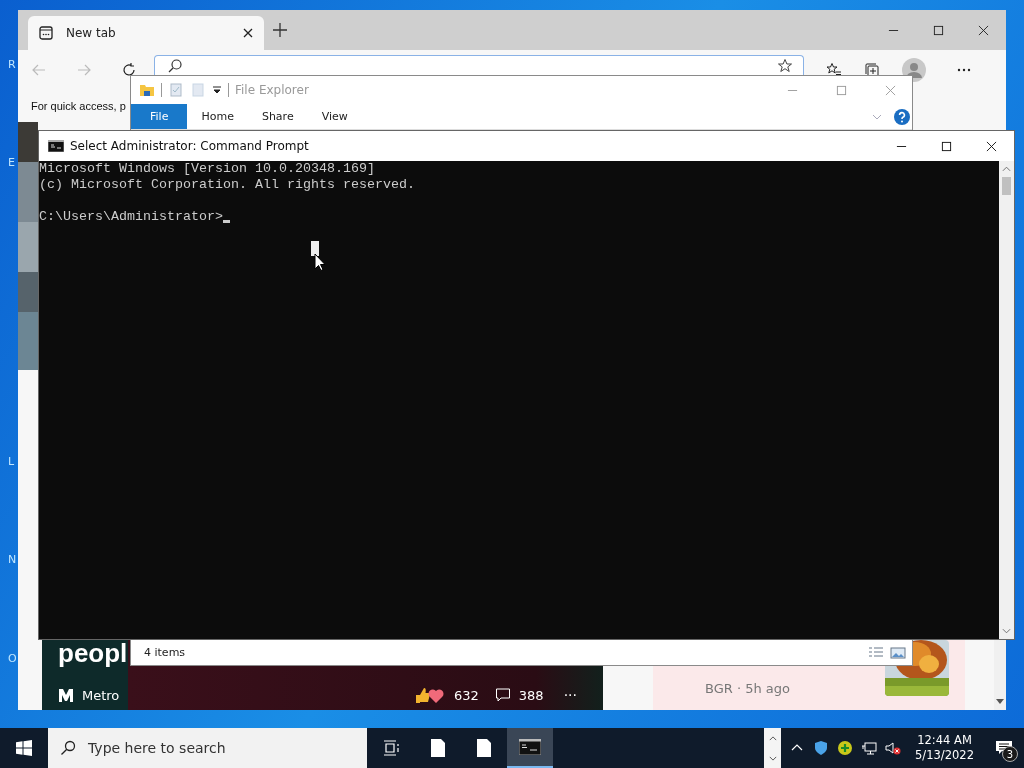 Image resolution: width=1024 pixels, height=768 pixels. I want to click on mouse-pointer-icon, so click(318, 256).